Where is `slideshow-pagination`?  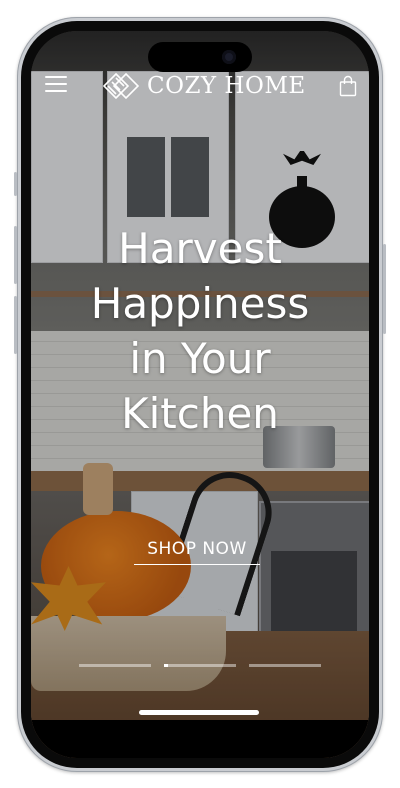
slideshow-pagination is located at coordinates (200, 665).